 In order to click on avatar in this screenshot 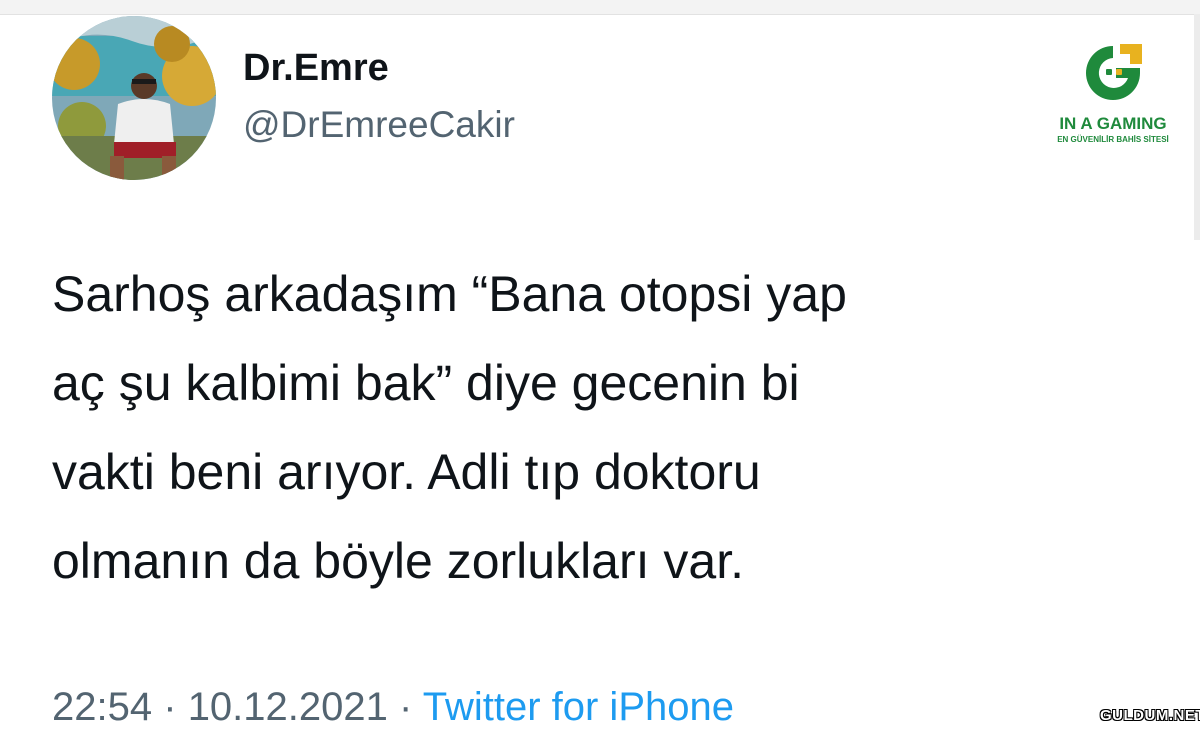, I will do `click(134, 98)`.